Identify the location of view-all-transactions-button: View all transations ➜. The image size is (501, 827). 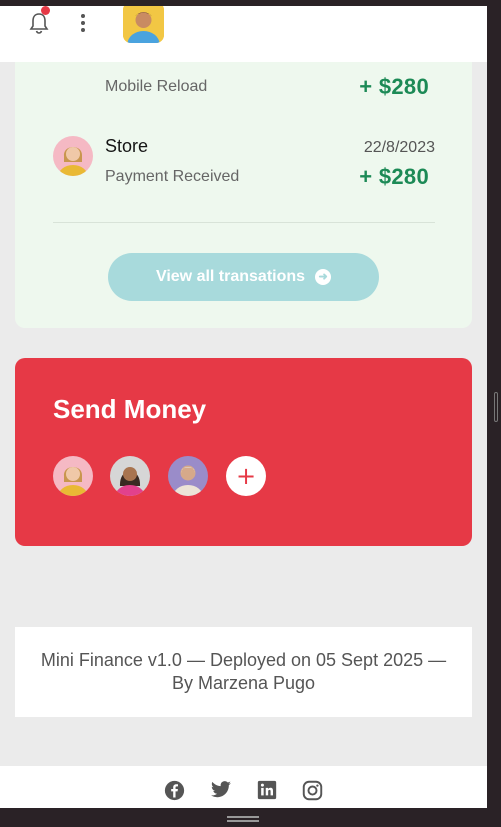
(243, 277).